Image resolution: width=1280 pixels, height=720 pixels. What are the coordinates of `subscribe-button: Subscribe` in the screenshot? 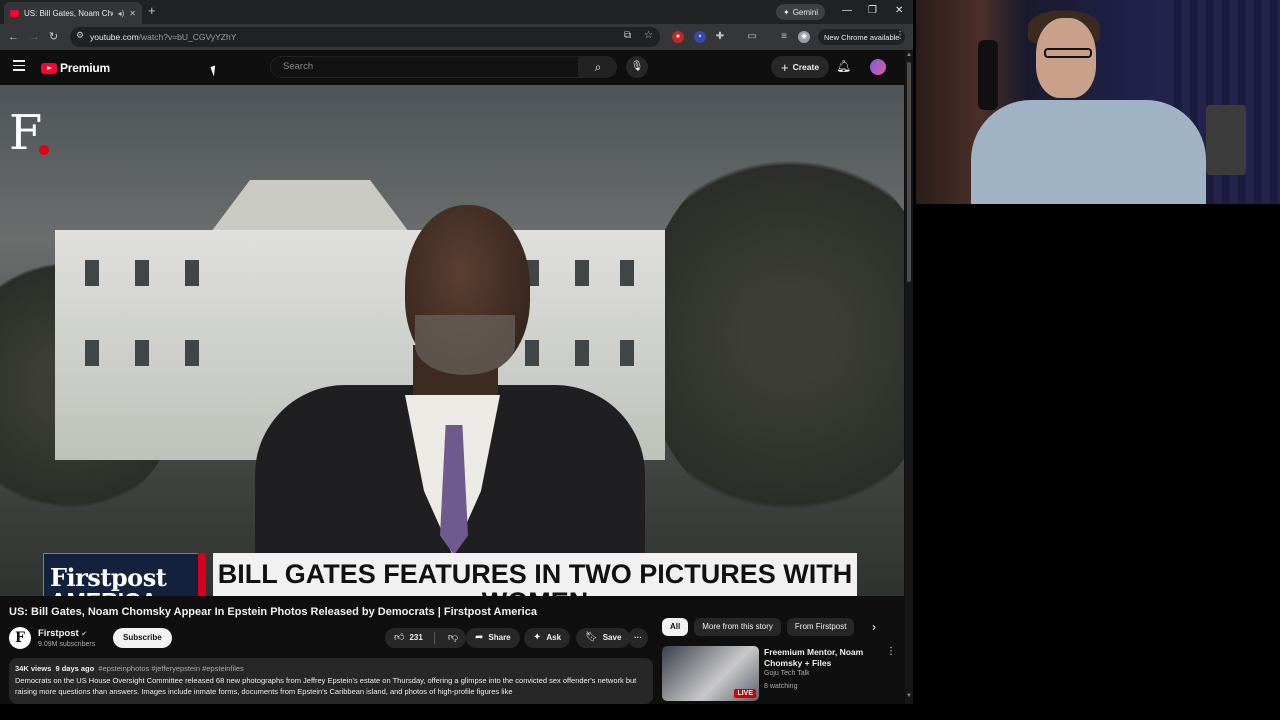 It's located at (142, 638).